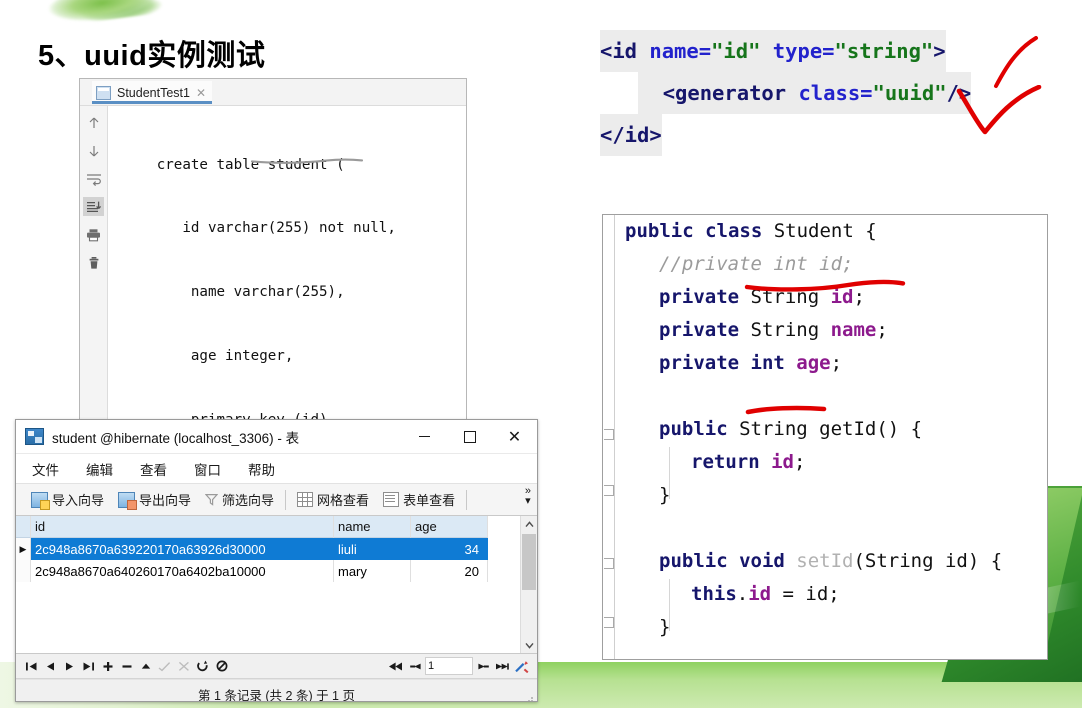 The image size is (1082, 708). I want to click on java-token: (String id) {, so click(928, 561).